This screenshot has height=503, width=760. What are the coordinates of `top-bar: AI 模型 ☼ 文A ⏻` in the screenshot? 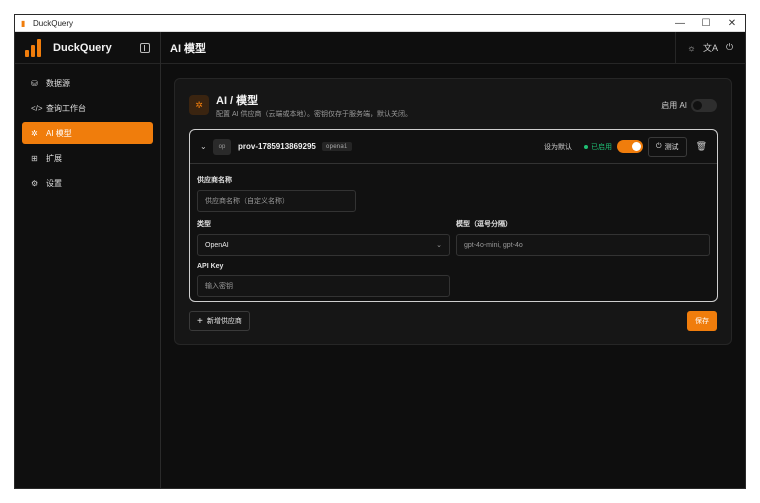 It's located at (453, 48).